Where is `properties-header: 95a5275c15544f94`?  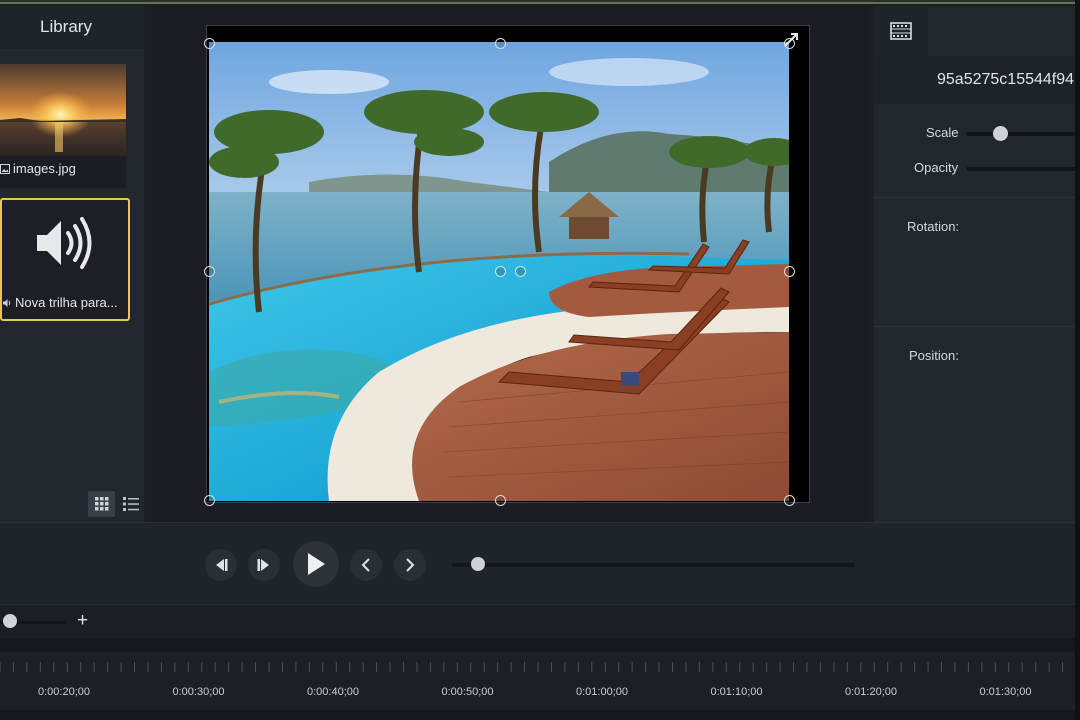 properties-header: 95a5275c15544f94 is located at coordinates (977, 80).